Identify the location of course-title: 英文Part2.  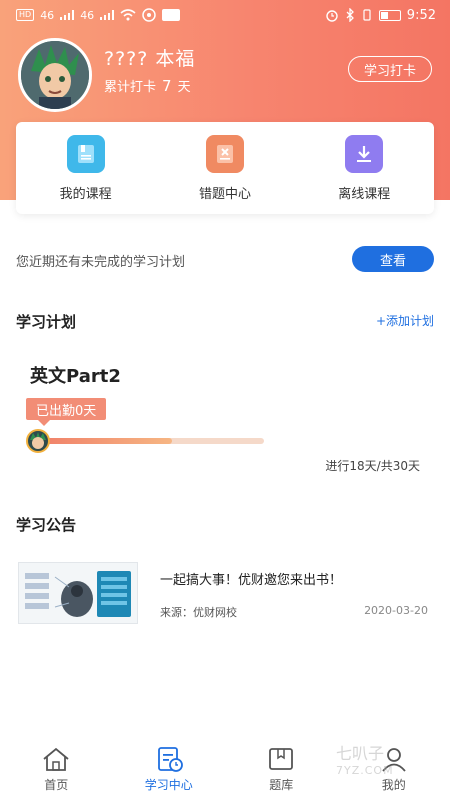
(75, 375).